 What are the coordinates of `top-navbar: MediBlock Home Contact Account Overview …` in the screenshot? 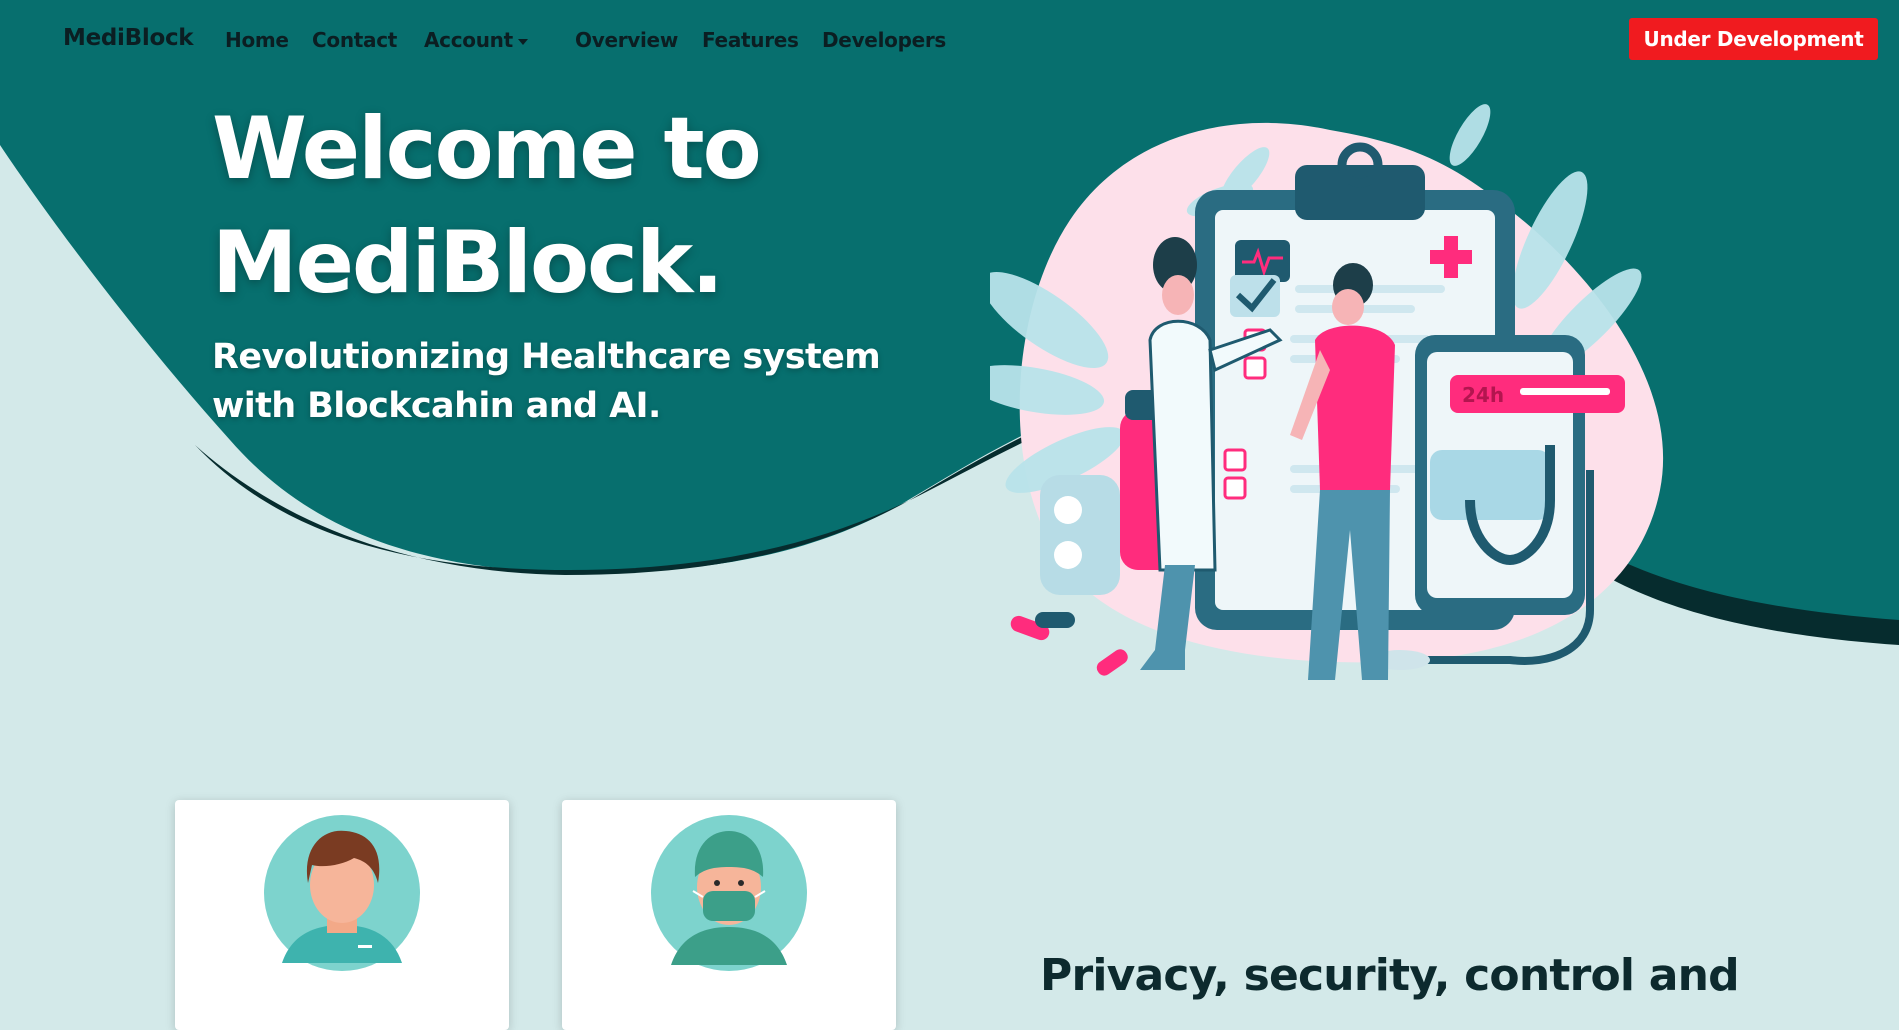 It's located at (949, 38).